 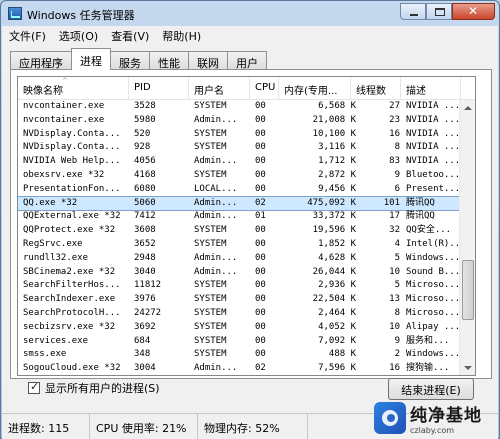 I want to click on menu-options: 选项(O), so click(x=78, y=34).